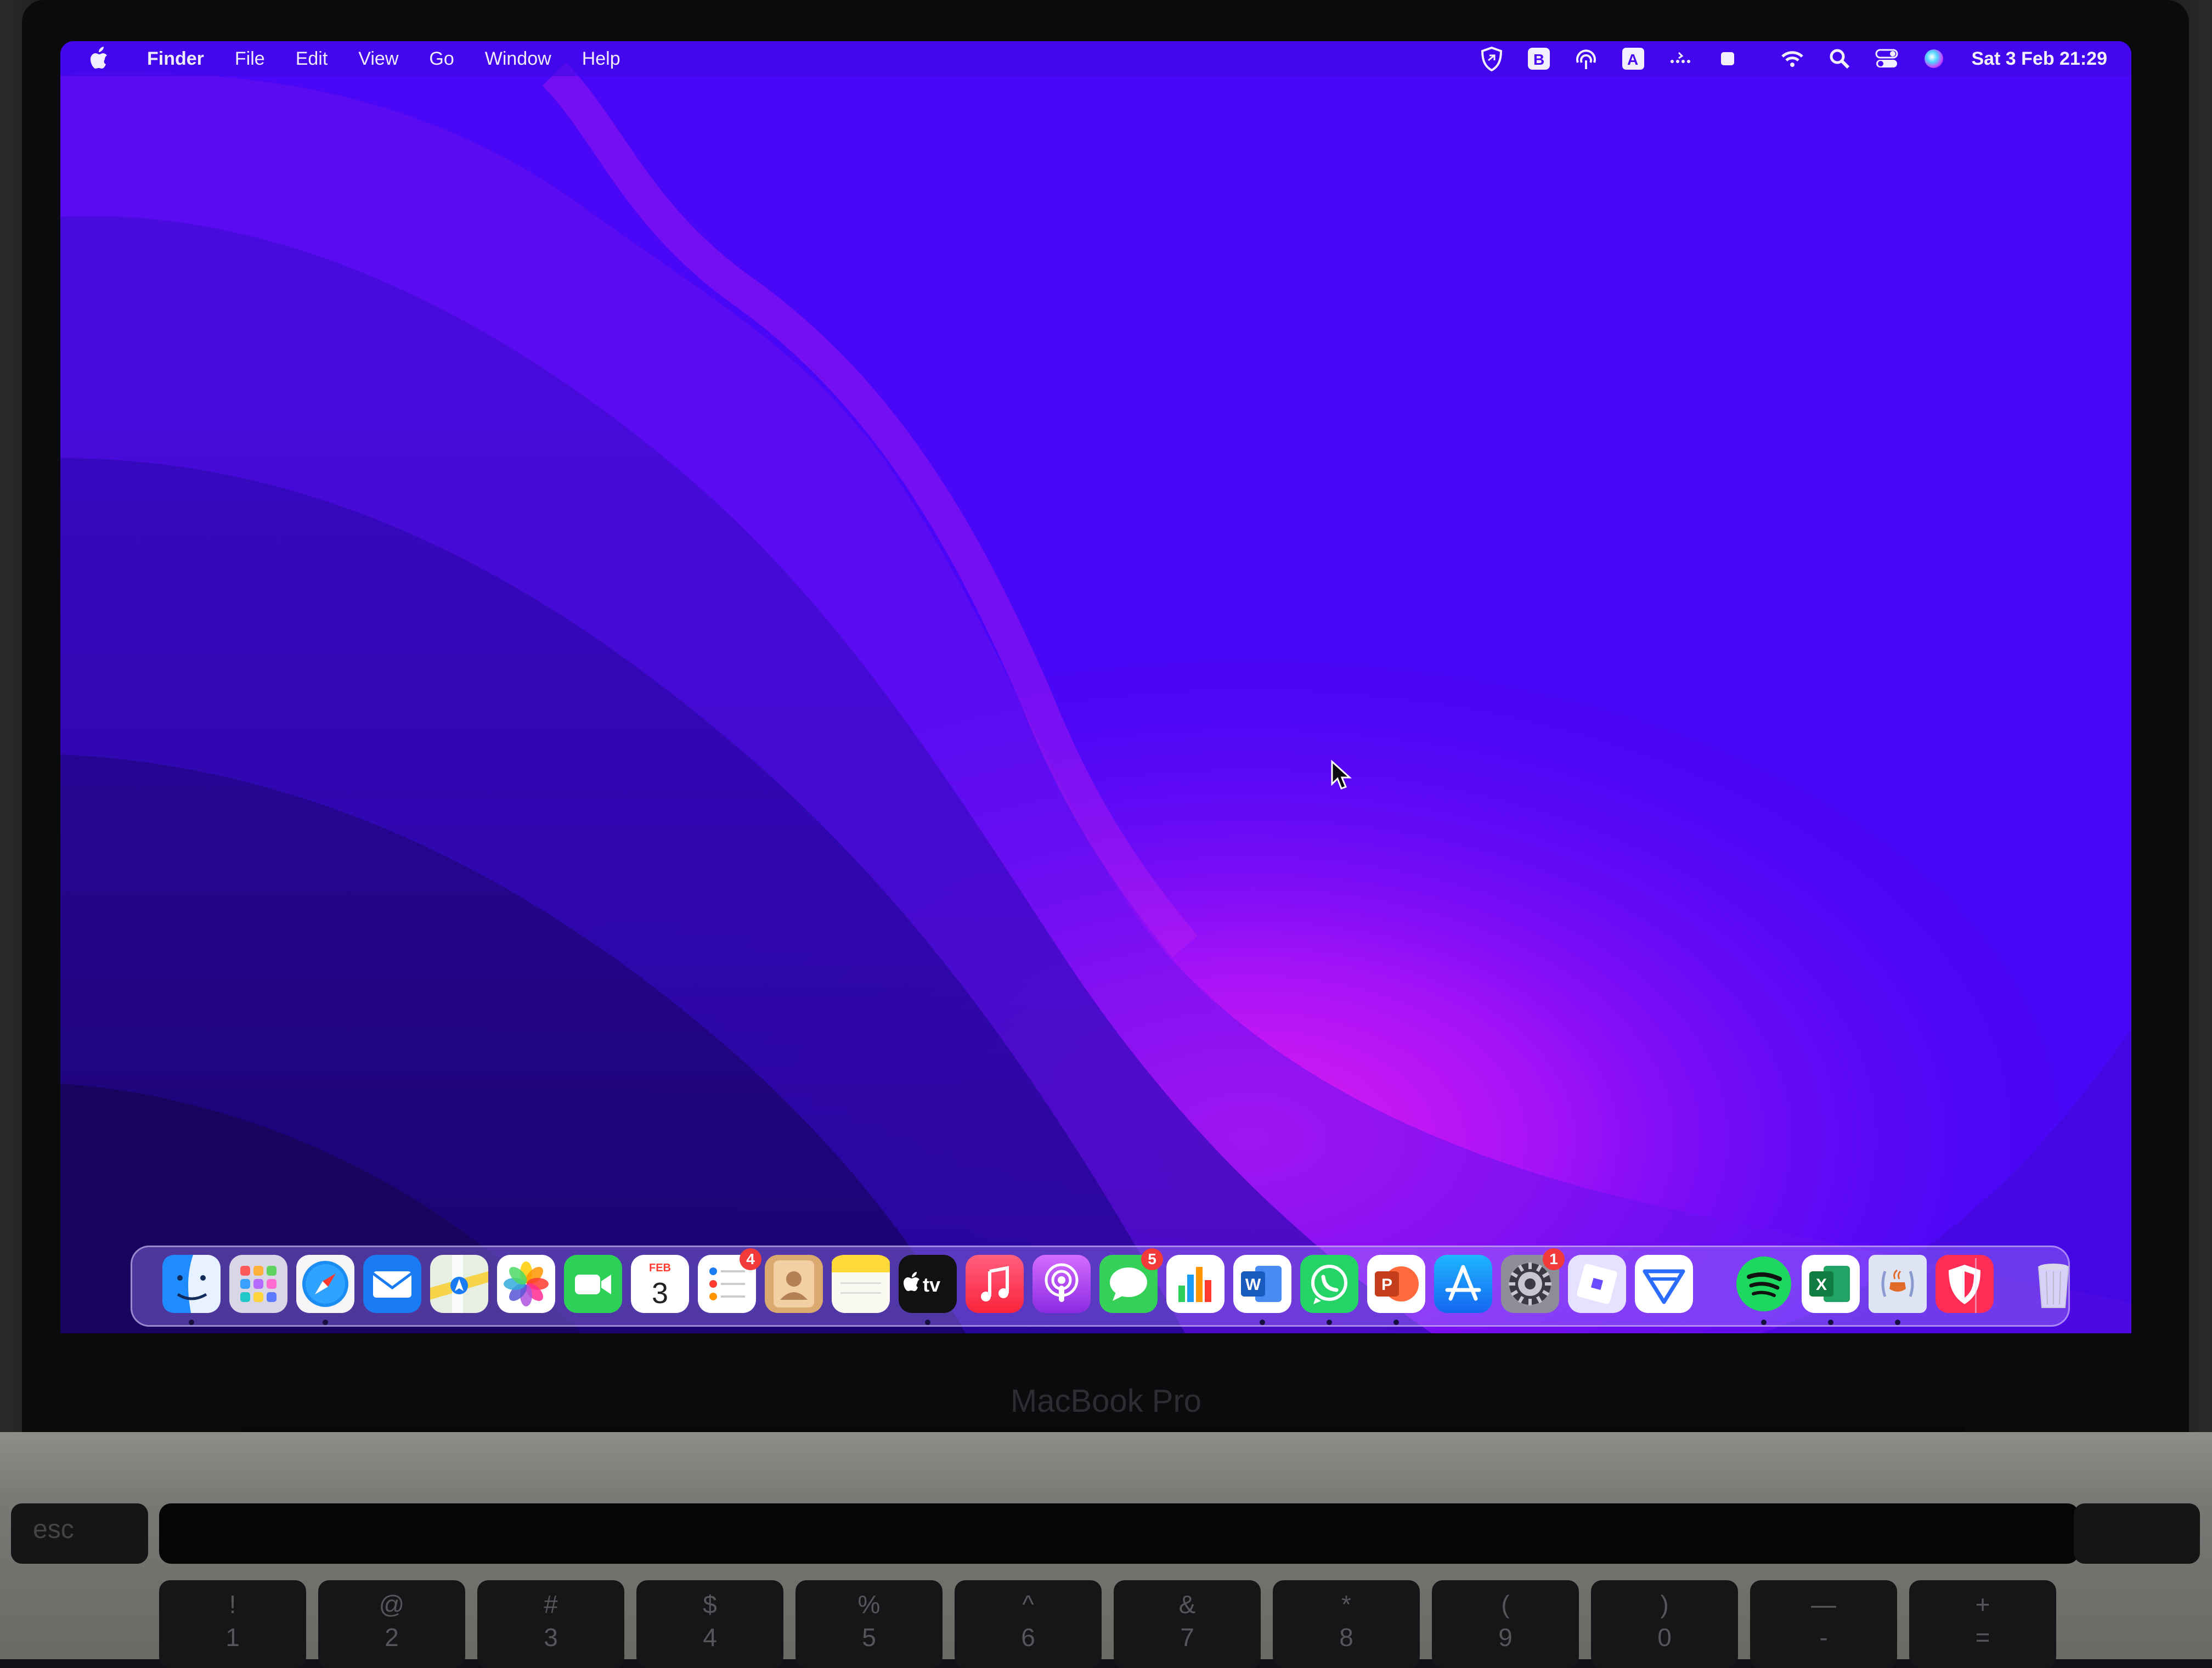 The image size is (2212, 1668). Describe the element at coordinates (518, 59) in the screenshot. I see `menu-window: Window` at that location.